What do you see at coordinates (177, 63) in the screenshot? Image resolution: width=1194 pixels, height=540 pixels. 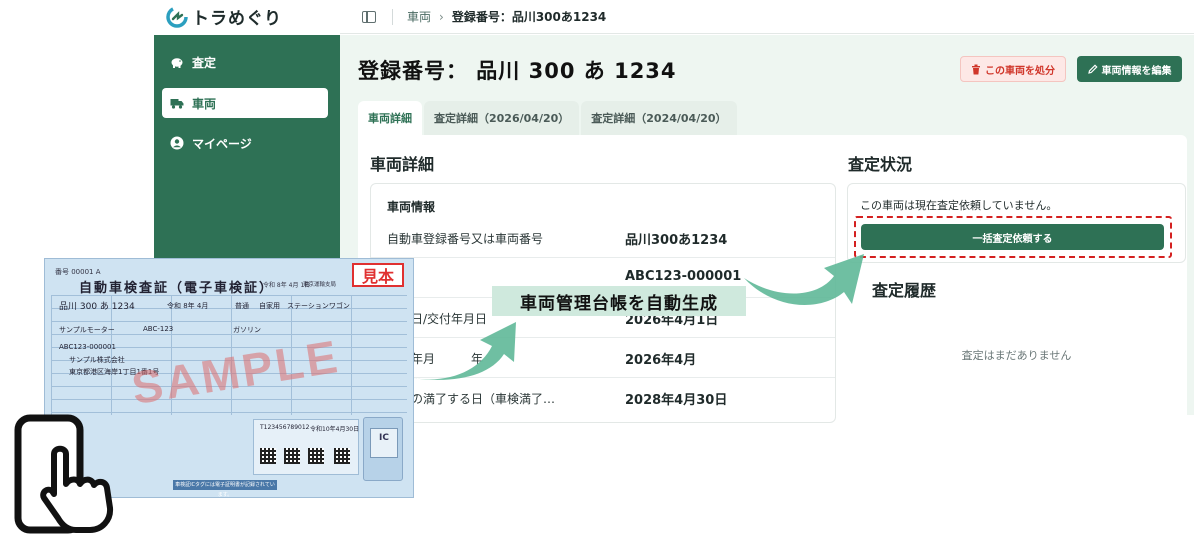 I see `piggy-bank-icon` at bounding box center [177, 63].